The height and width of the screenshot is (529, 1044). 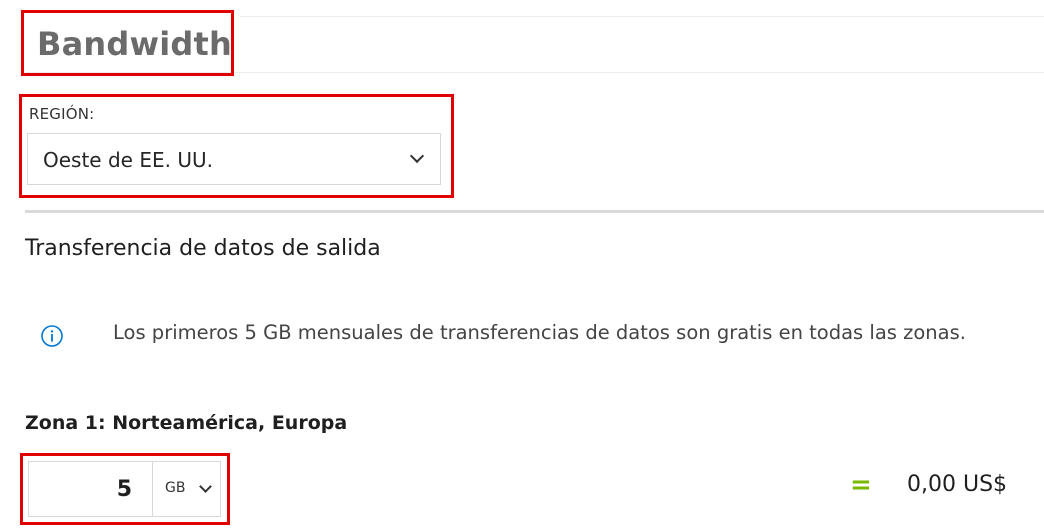 What do you see at coordinates (134, 44) in the screenshot?
I see `section-title: Bandwidth` at bounding box center [134, 44].